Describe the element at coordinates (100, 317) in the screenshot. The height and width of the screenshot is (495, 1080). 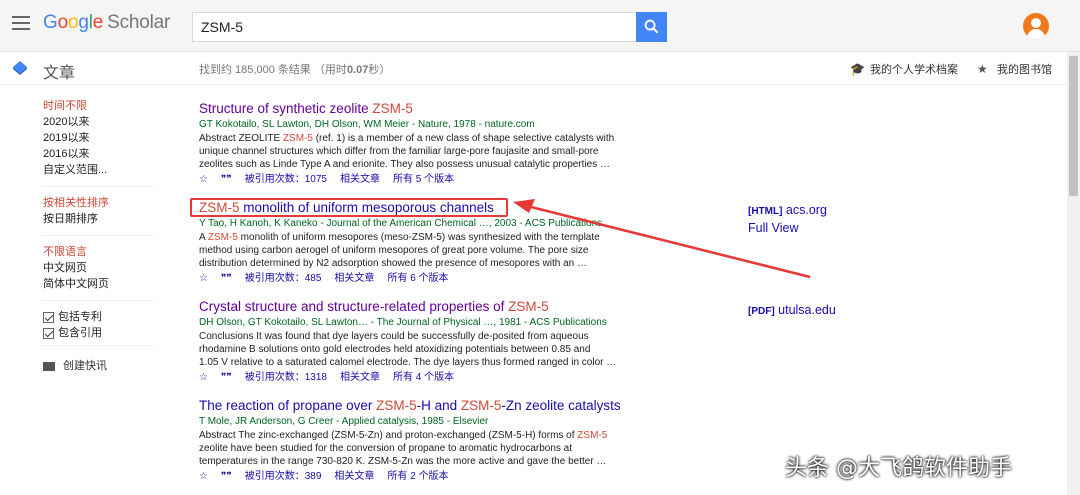
I see `include-patents-checkbox: 包括专利` at that location.